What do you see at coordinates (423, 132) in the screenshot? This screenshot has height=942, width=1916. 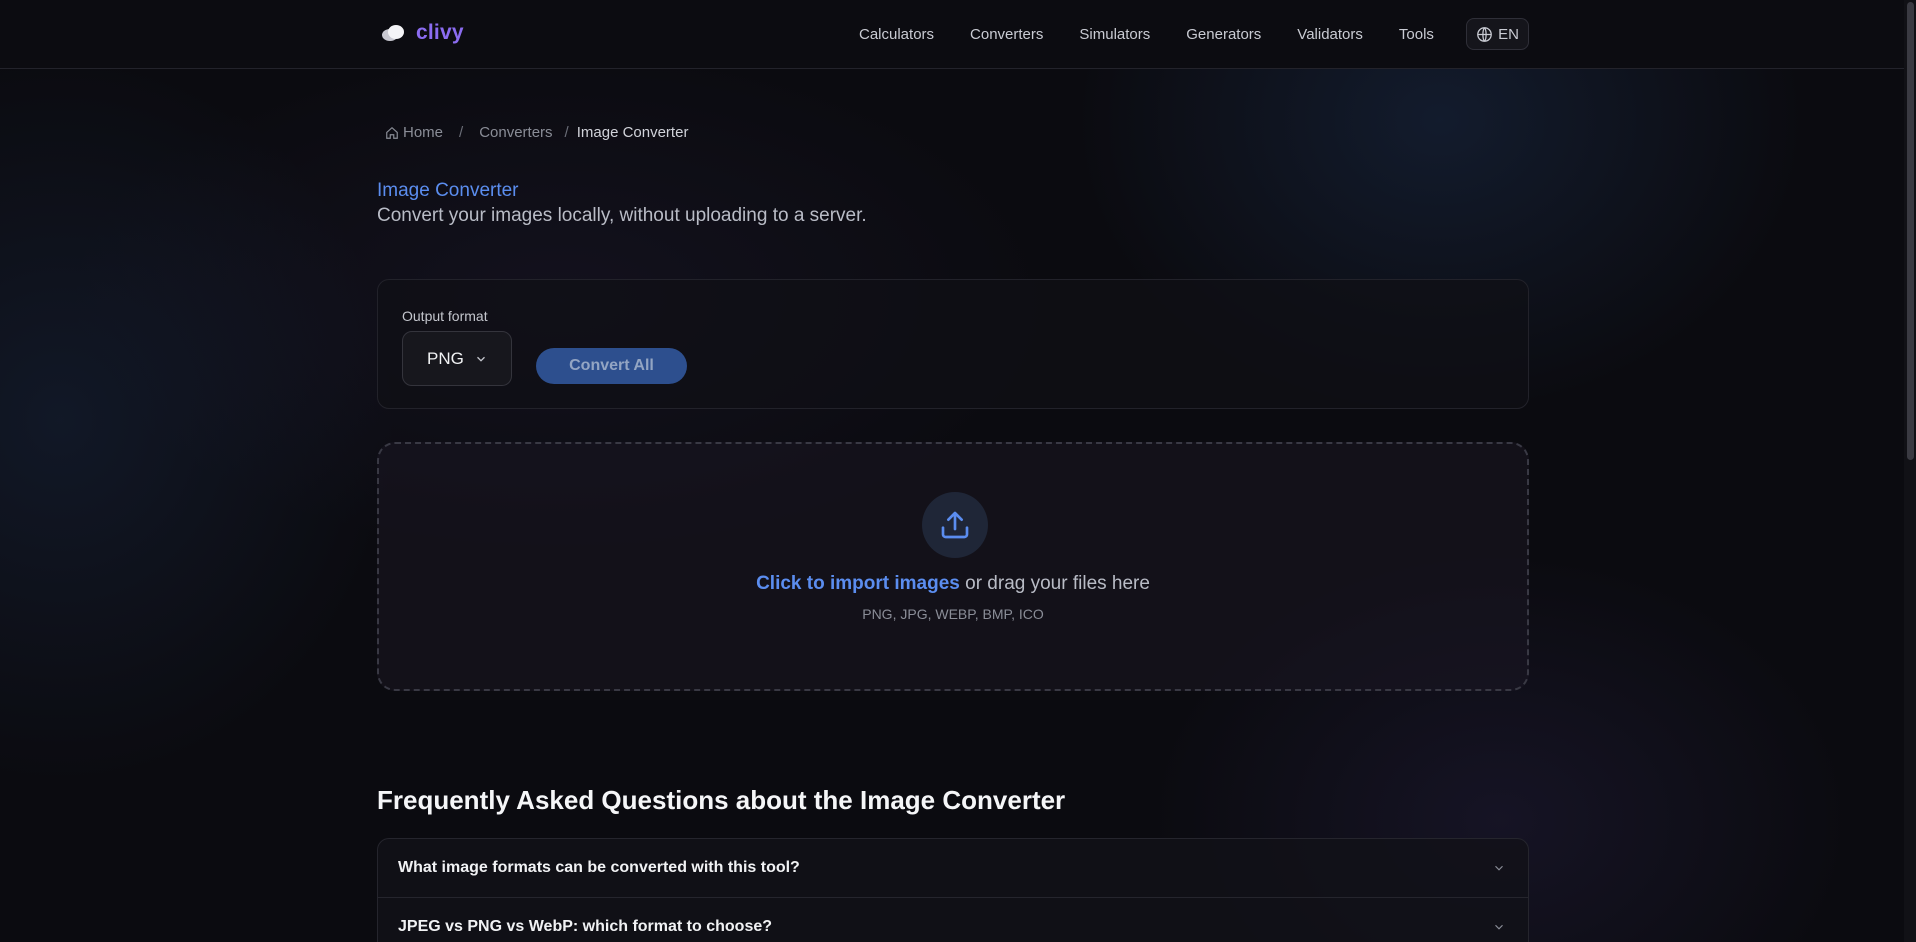 I see `breadcrumb-home-label: Home` at bounding box center [423, 132].